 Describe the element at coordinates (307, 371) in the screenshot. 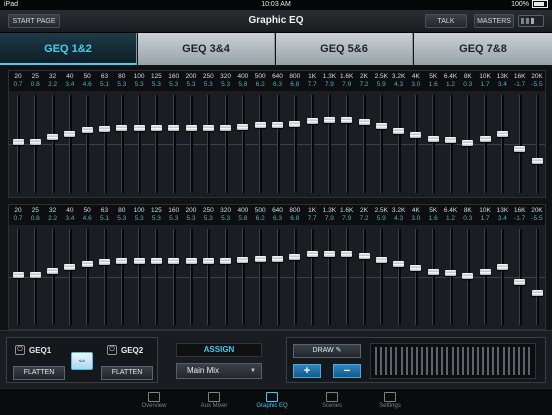

I see `plus-button: +` at that location.